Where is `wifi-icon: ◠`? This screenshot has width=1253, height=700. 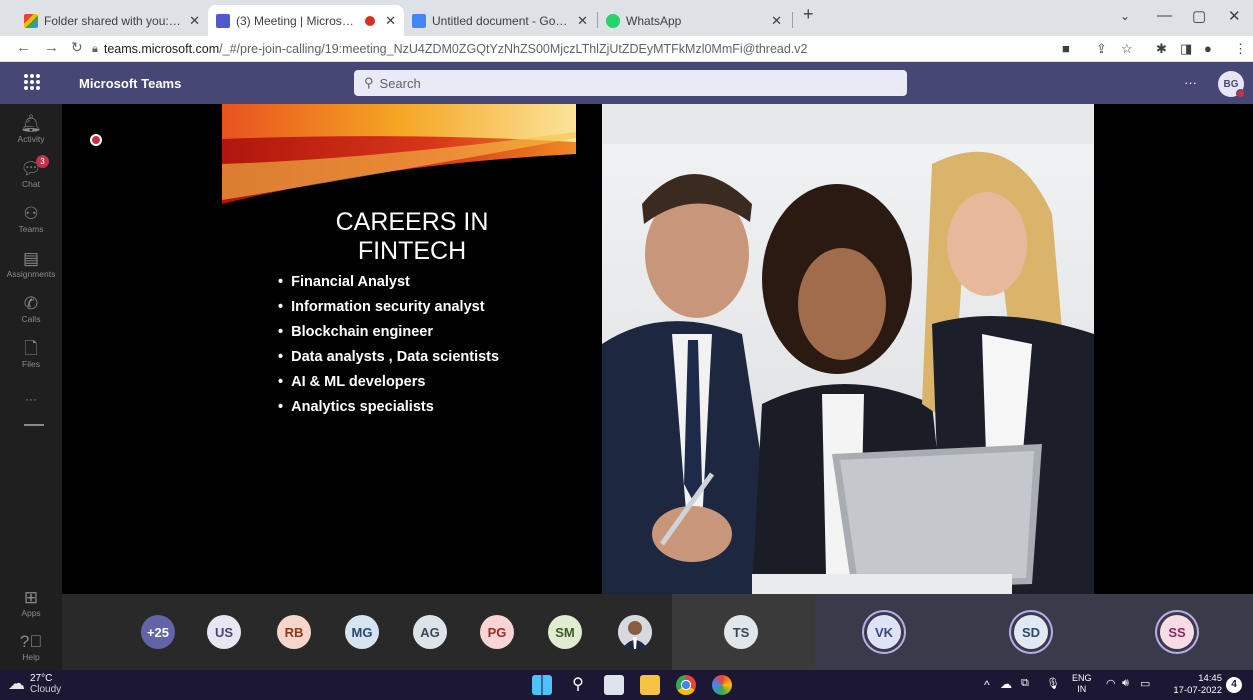 wifi-icon: ◠ is located at coordinates (1111, 683).